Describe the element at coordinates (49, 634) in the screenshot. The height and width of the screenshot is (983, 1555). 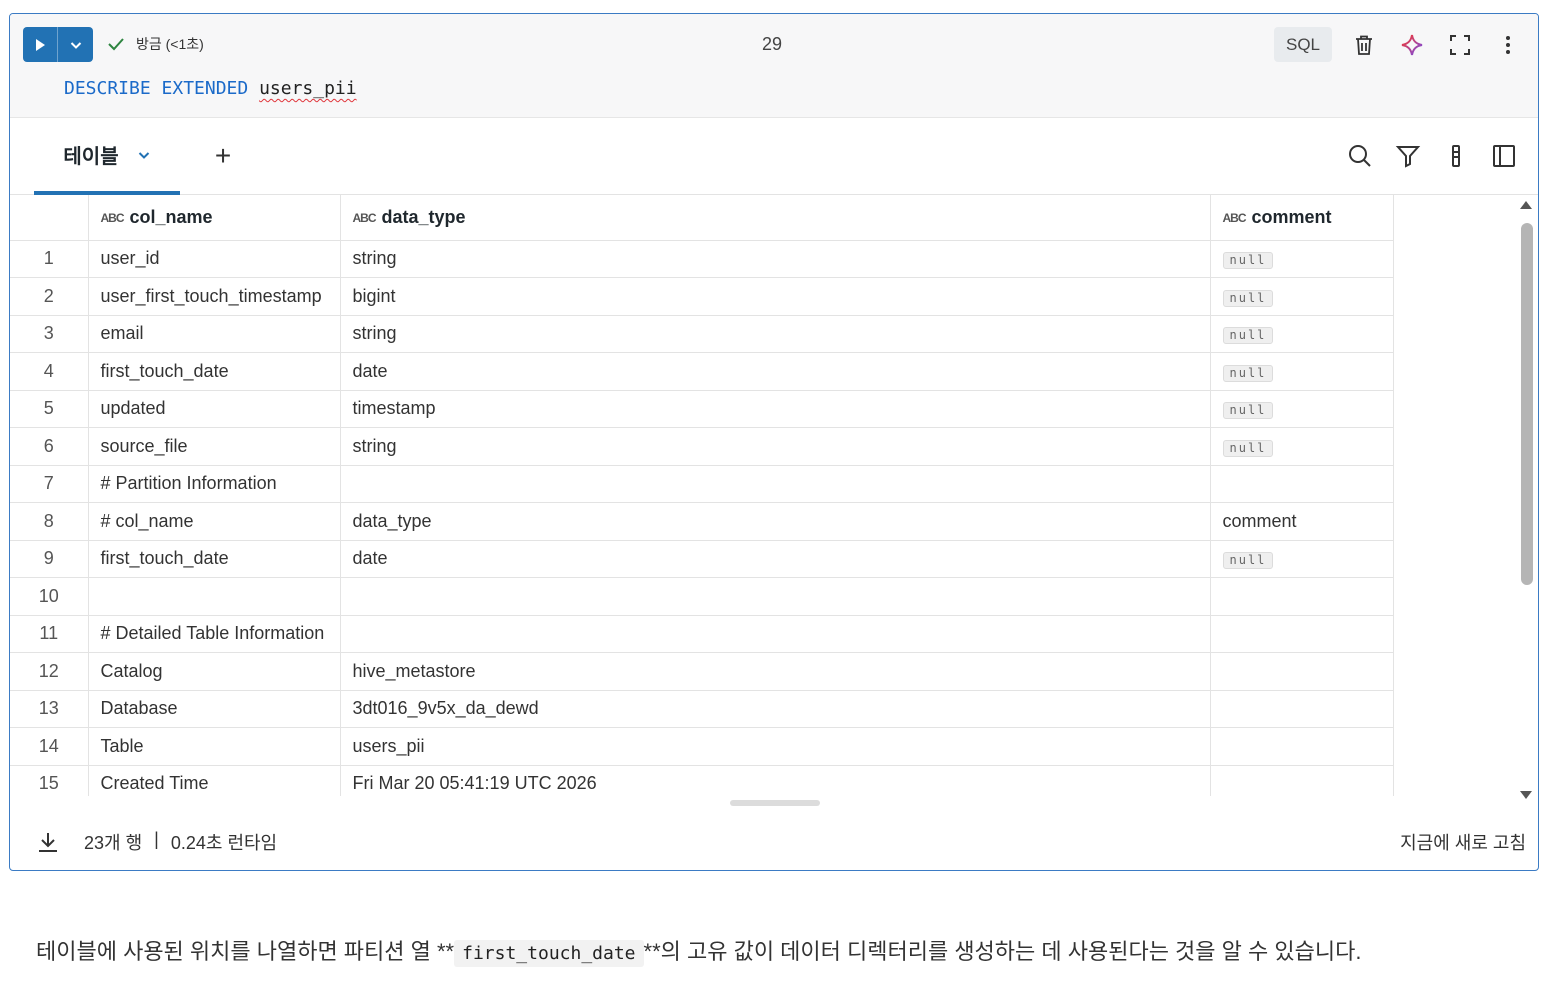
I see `row-number: 11` at that location.